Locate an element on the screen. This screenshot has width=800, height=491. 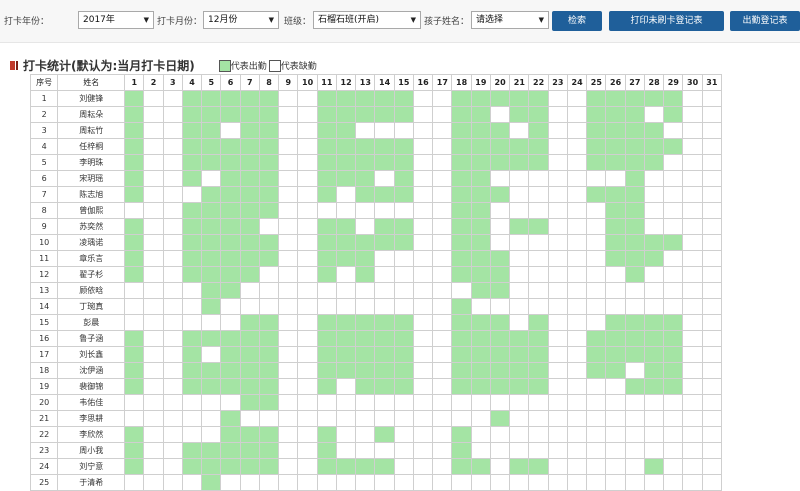
title-marker is located at coordinates (17, 65).